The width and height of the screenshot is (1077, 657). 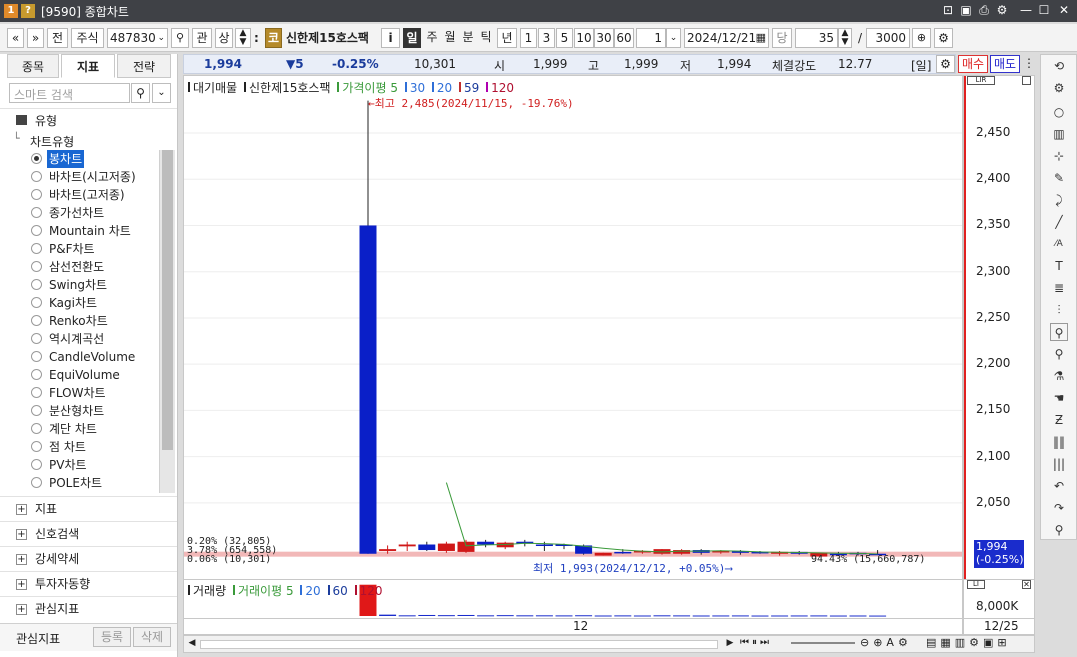 I want to click on vertical-lines-icon: ‖‖, so click(x=1059, y=442).